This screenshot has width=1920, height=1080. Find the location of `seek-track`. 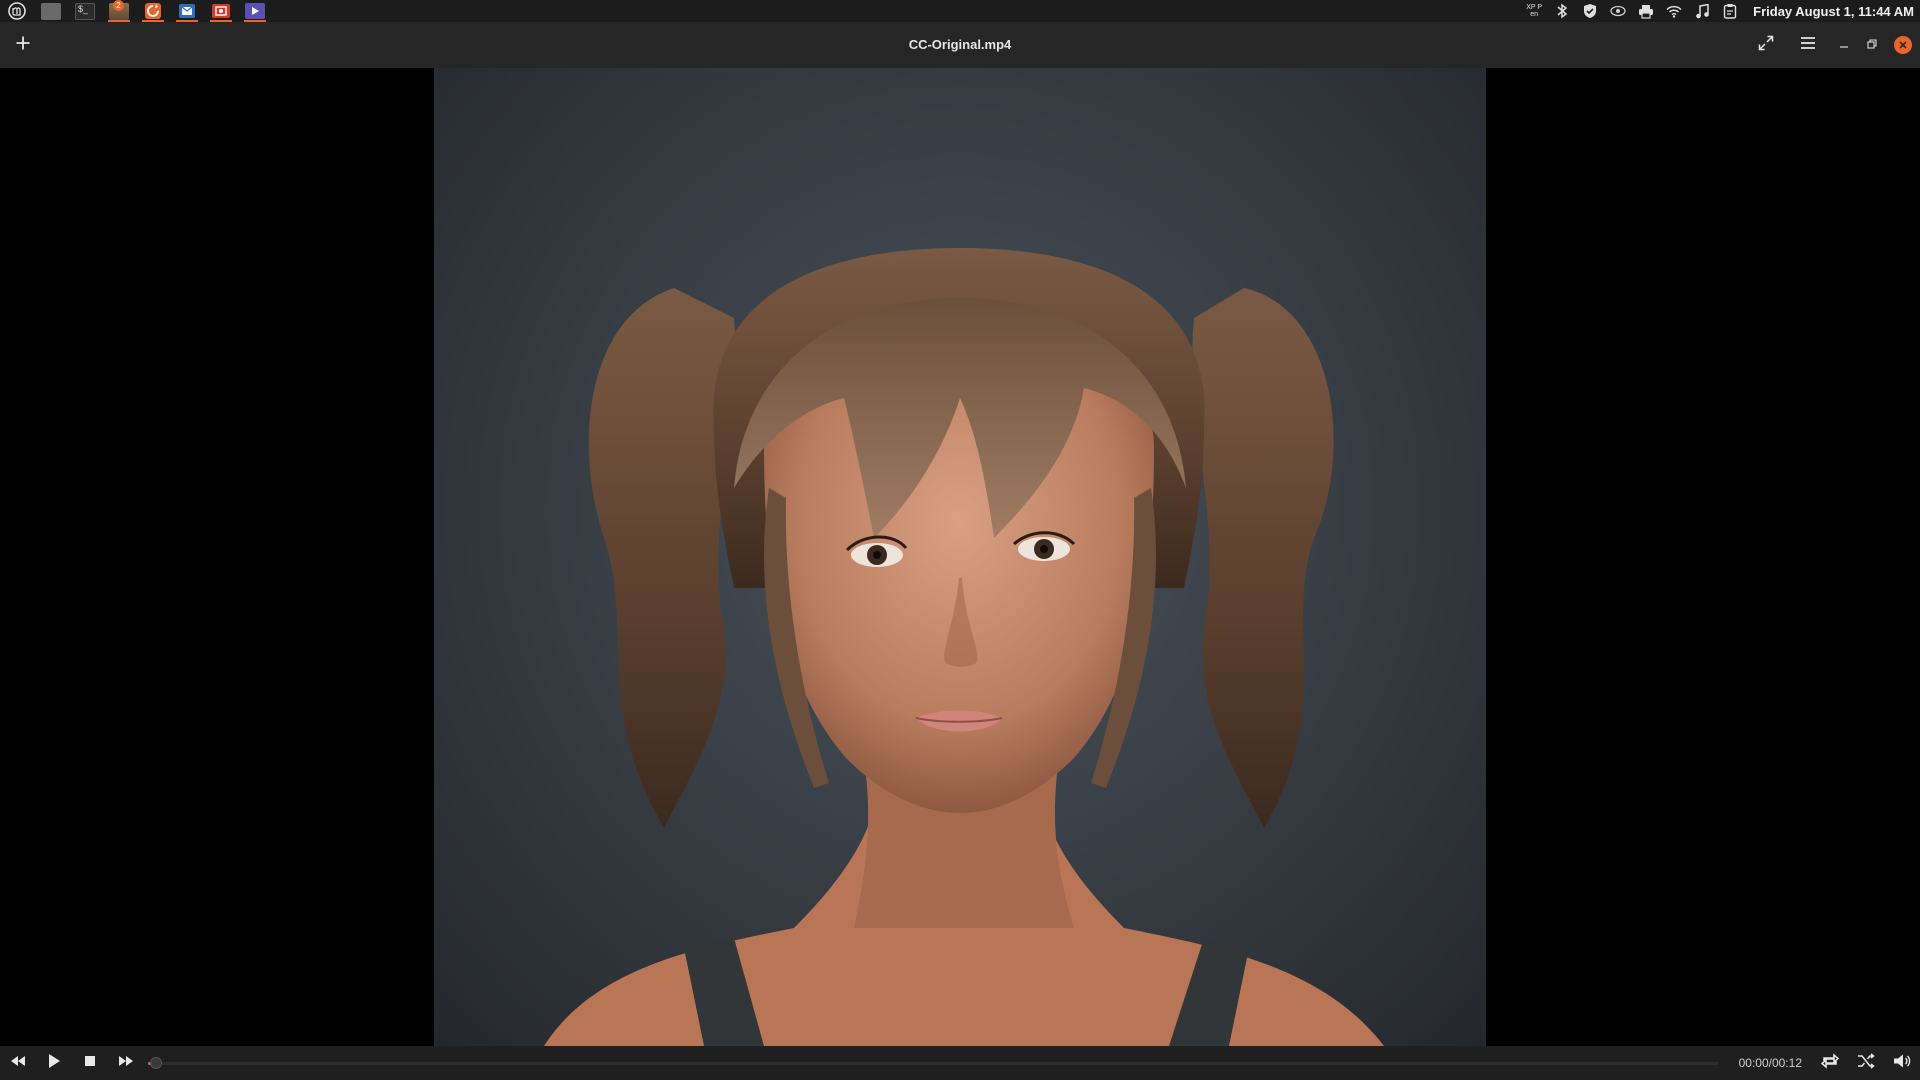

seek-track is located at coordinates (933, 1063).